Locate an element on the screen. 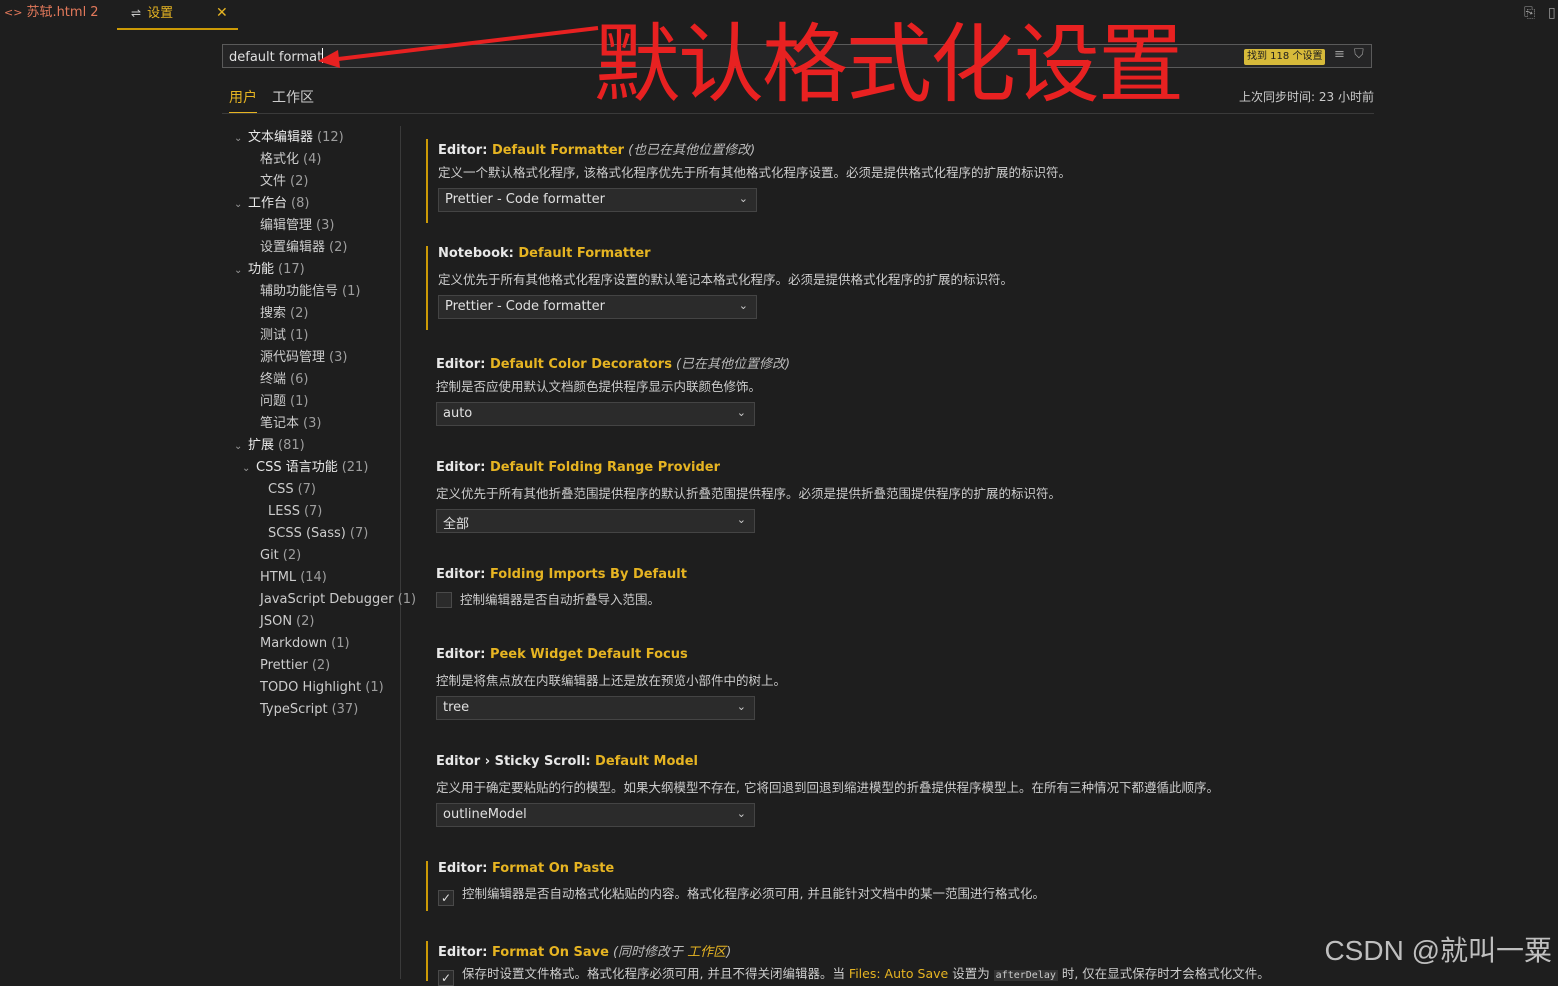  annotation-text: 默认格式化设置 is located at coordinates (889, 65).